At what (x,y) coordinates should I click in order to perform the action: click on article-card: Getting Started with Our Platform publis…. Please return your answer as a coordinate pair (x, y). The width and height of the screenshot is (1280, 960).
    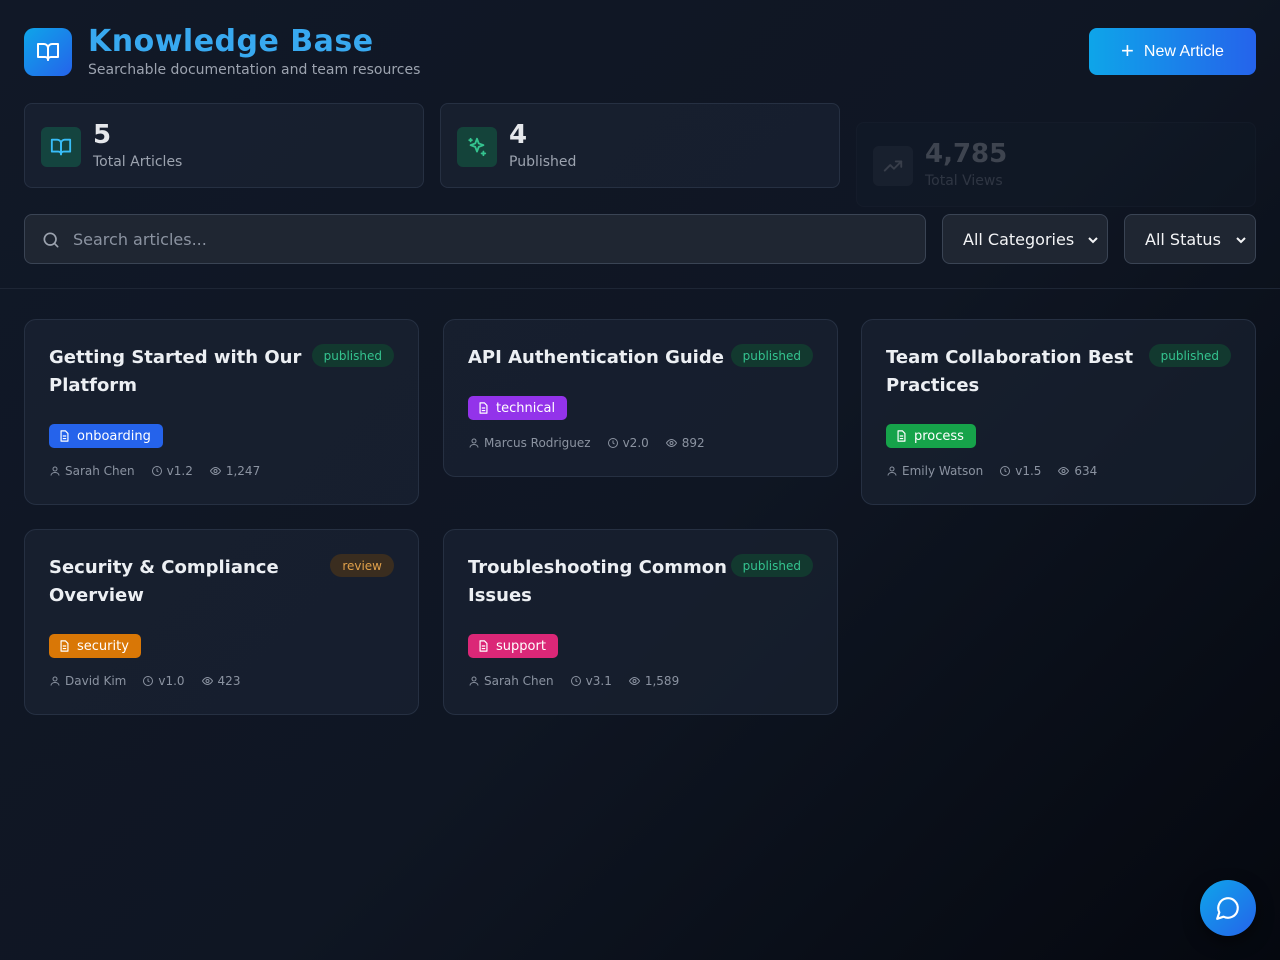
    Looking at the image, I should click on (221, 412).